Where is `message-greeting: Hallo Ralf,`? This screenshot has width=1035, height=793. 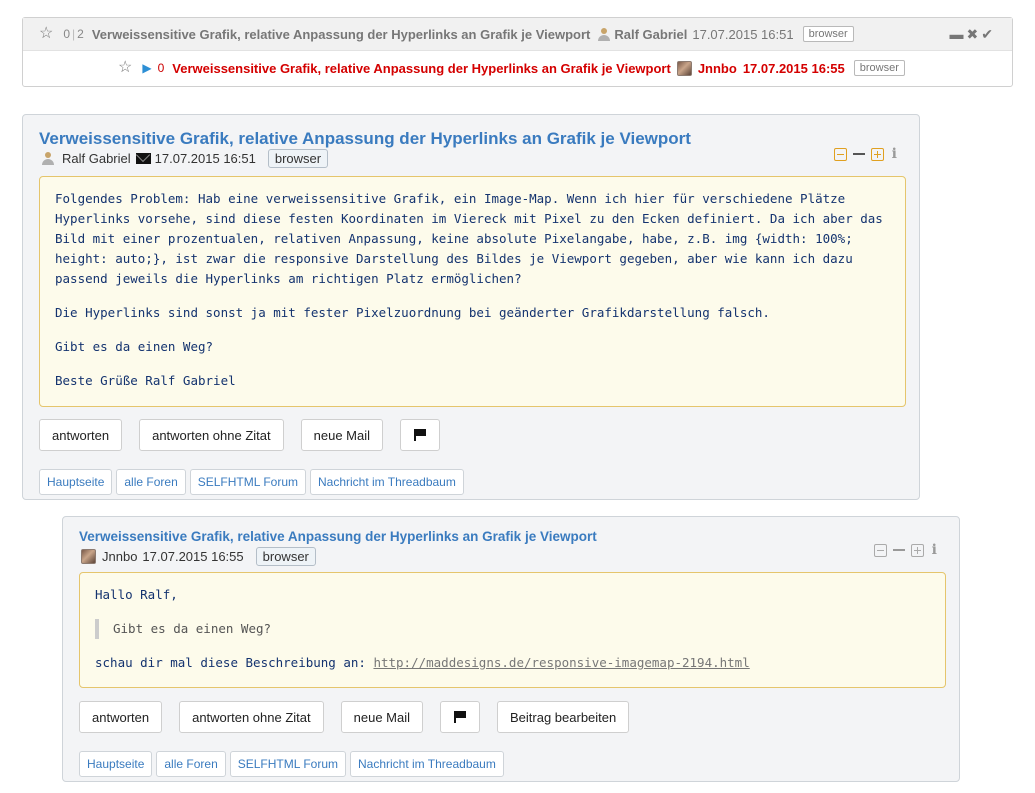
message-greeting: Hallo Ralf, is located at coordinates (136, 594).